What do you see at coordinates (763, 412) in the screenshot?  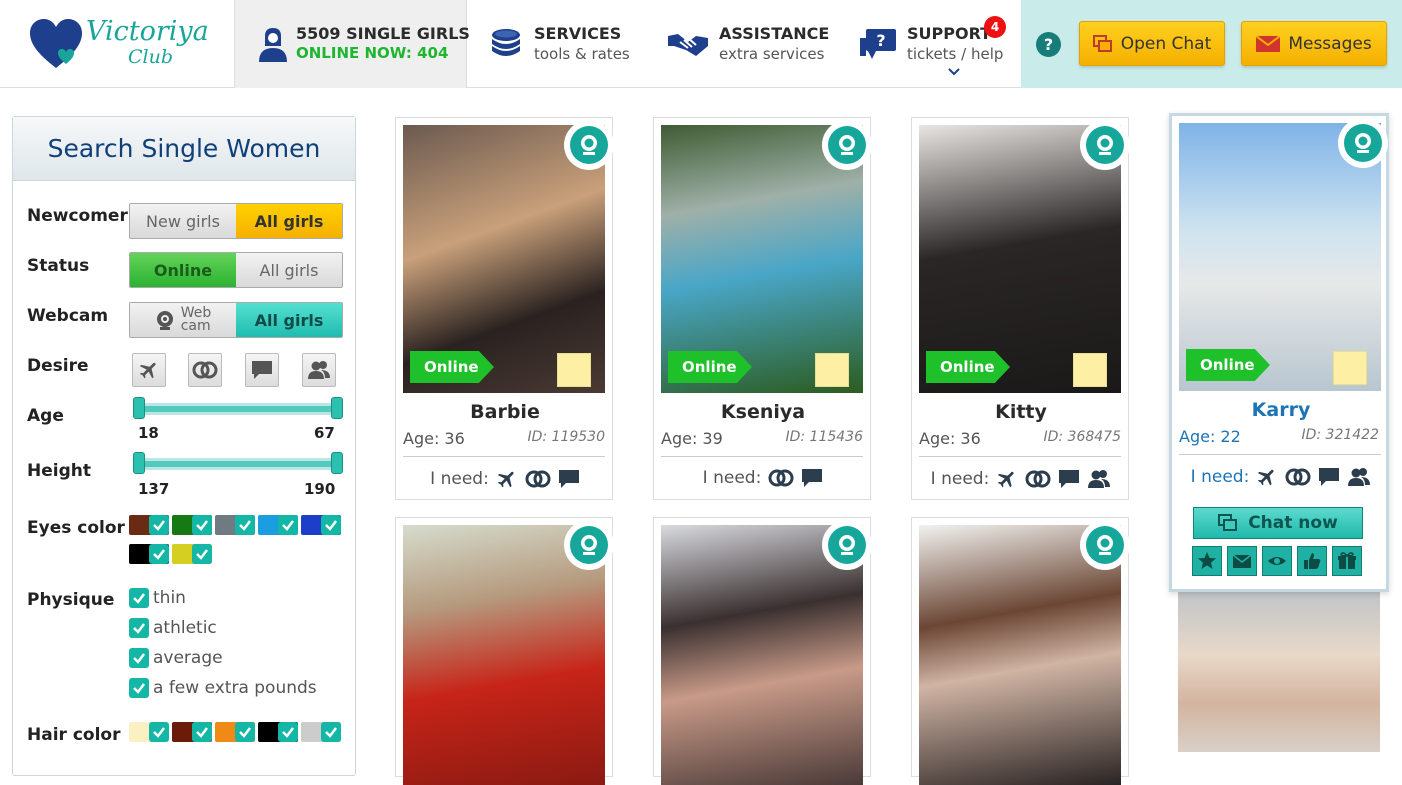 I see `profile-name: Kseniya` at bounding box center [763, 412].